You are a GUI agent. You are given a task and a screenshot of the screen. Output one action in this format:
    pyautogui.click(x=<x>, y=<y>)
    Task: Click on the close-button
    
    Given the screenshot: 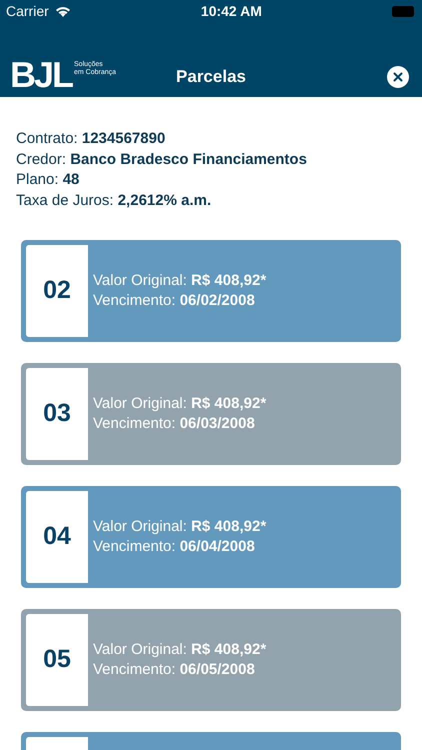 What is the action you would take?
    pyautogui.click(x=398, y=77)
    